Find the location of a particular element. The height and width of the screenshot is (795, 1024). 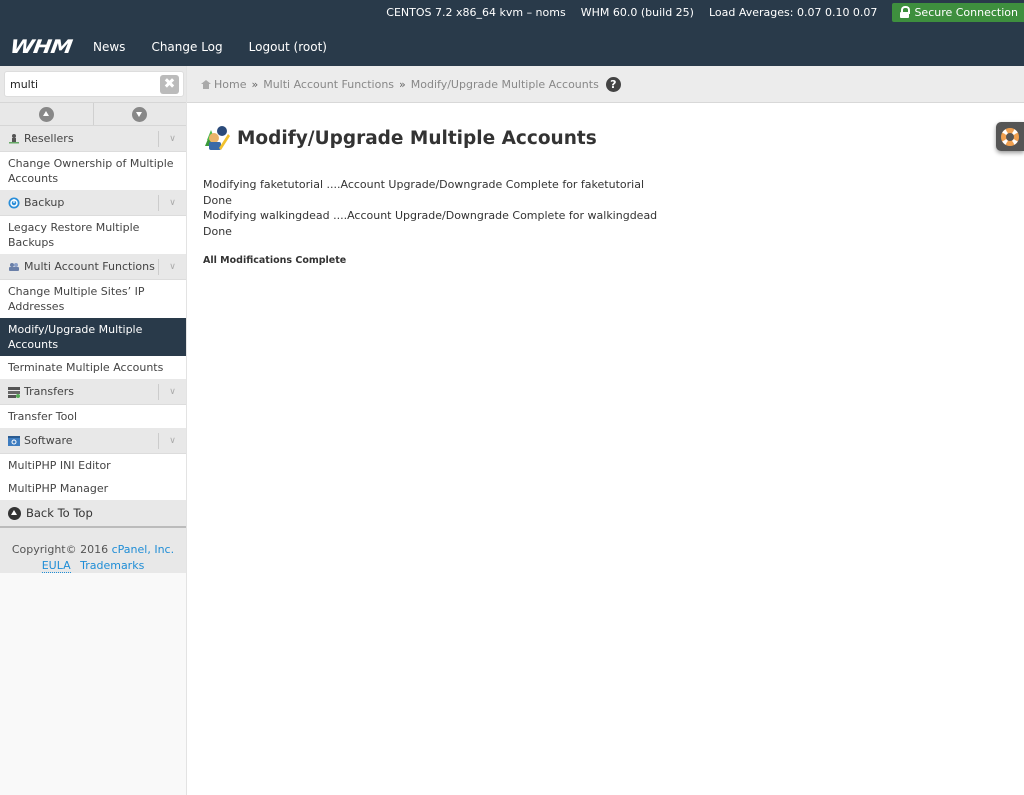

transfers-icon is located at coordinates (14, 392).